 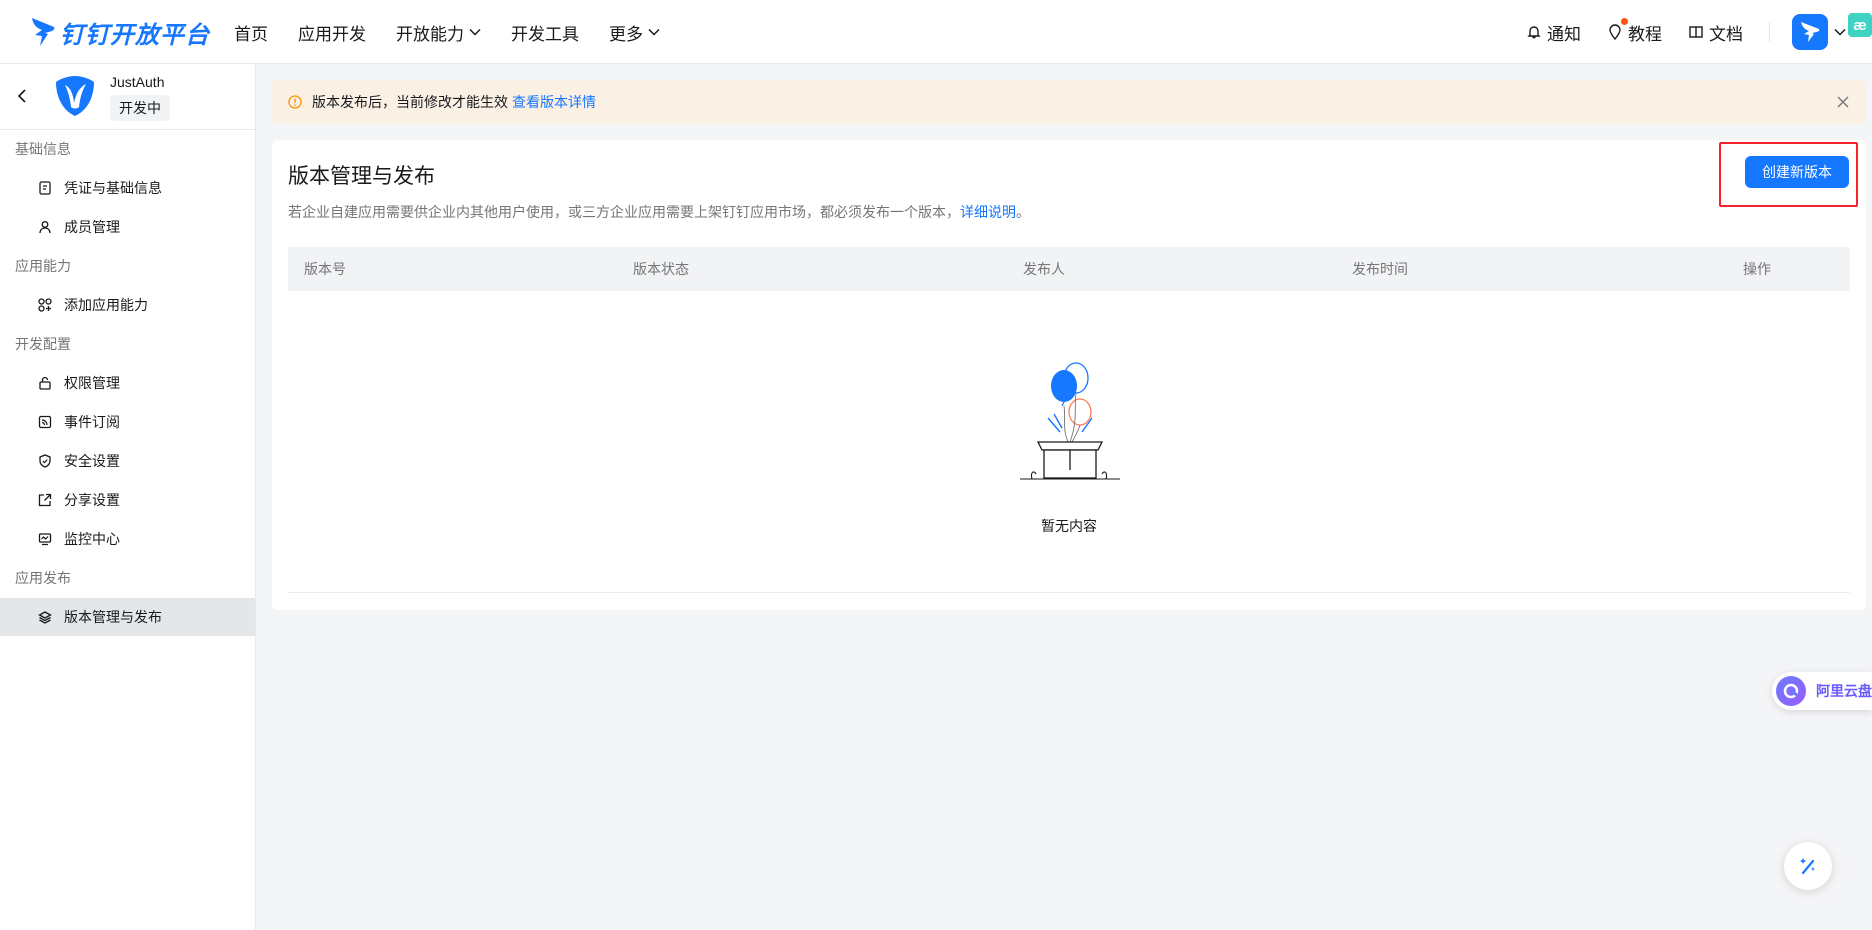 What do you see at coordinates (45, 227) in the screenshot?
I see `user-icon` at bounding box center [45, 227].